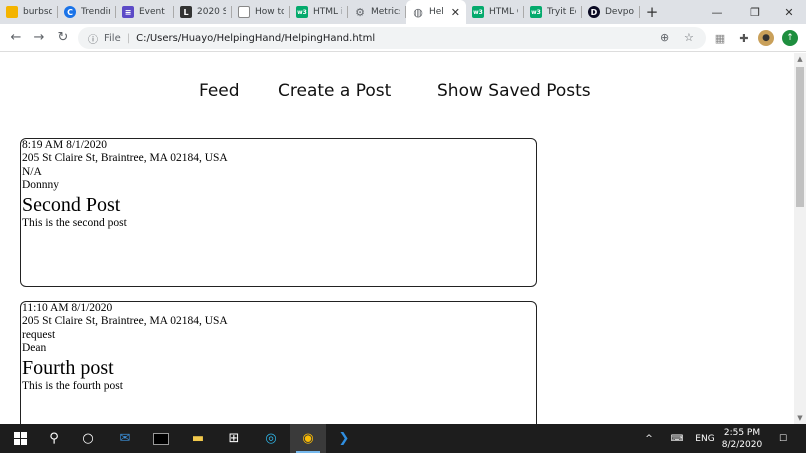 This screenshot has width=806, height=453. Describe the element at coordinates (553, 12) in the screenshot. I see `browser-tab: w3Tryit Ed` at that location.